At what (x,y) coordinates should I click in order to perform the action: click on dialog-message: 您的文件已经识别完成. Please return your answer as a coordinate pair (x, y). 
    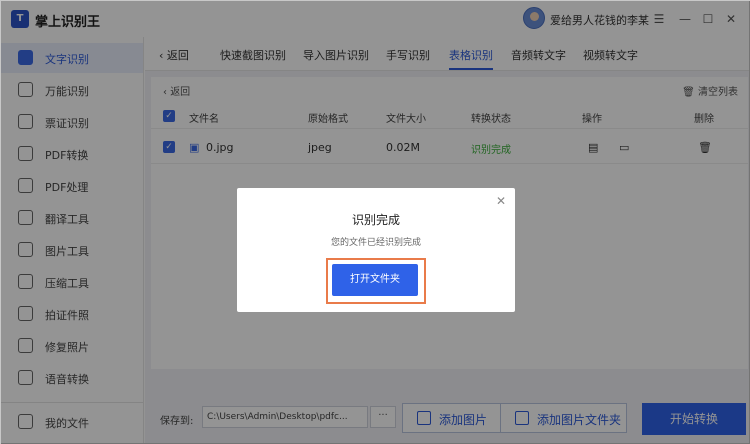
    Looking at the image, I should click on (375, 243).